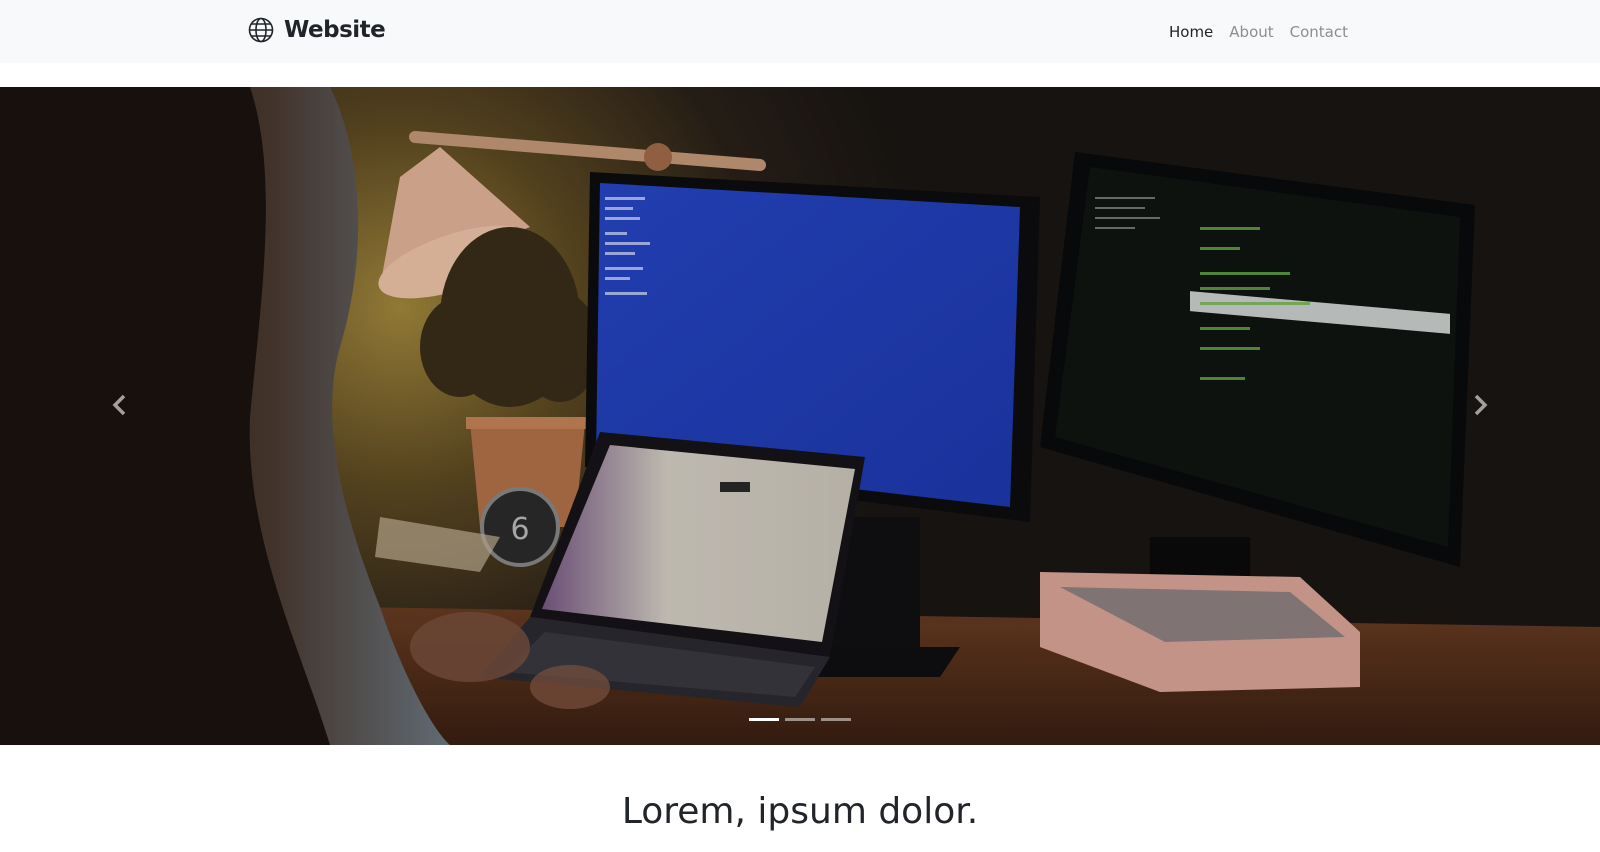 The width and height of the screenshot is (1600, 852). I want to click on carousel-indicators, so click(800, 719).